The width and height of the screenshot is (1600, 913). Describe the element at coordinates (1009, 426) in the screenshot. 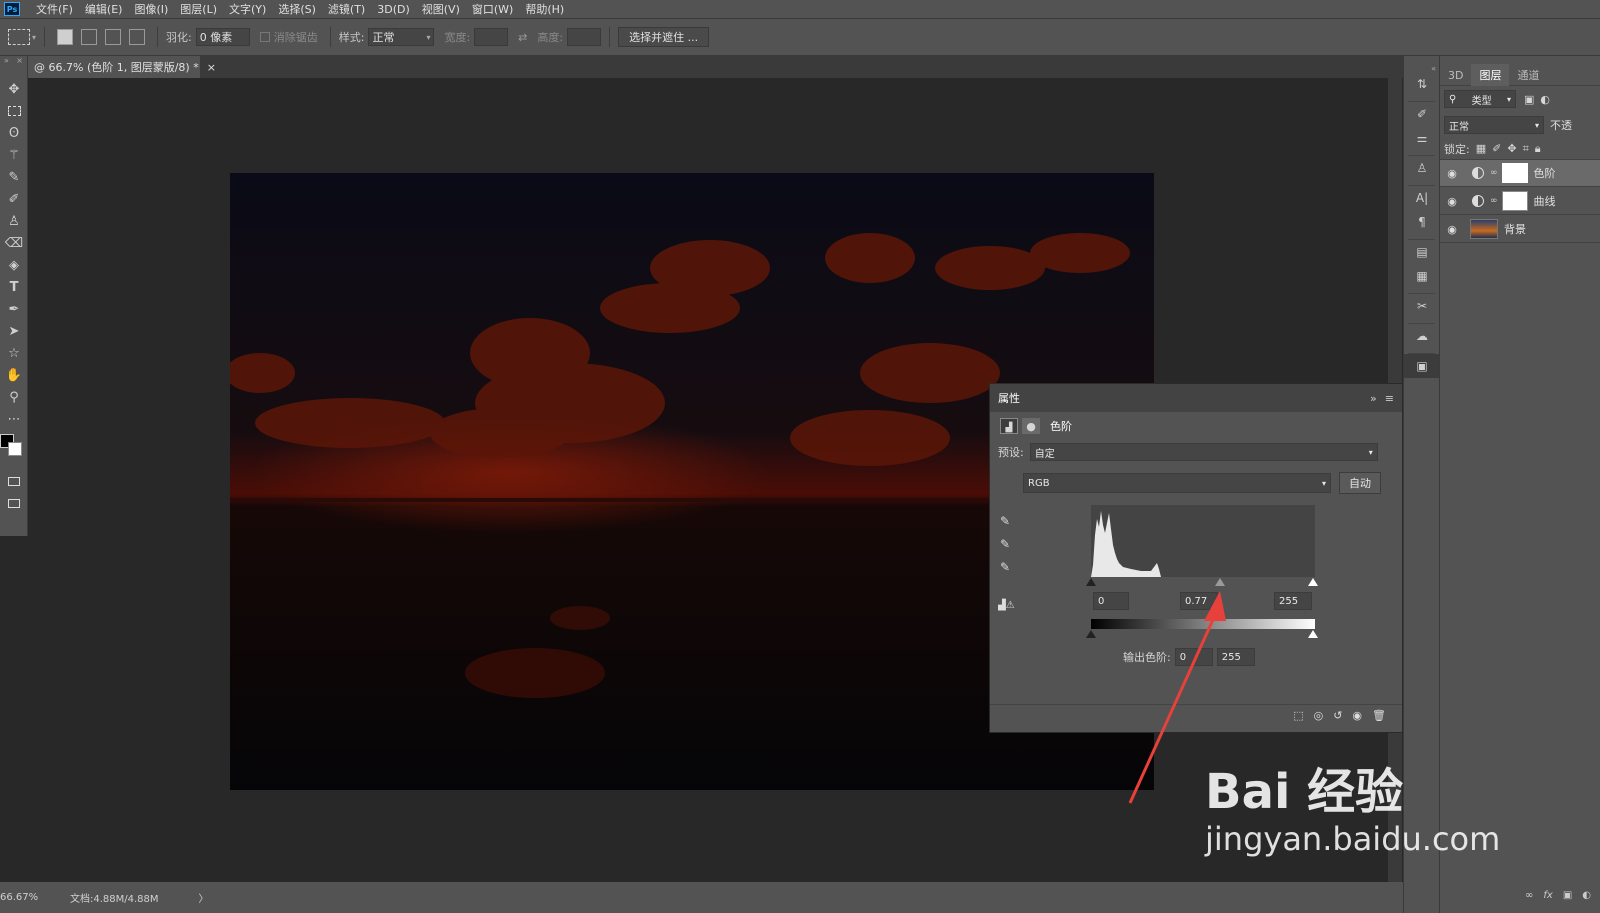

I see `levels-icon: ▟` at that location.